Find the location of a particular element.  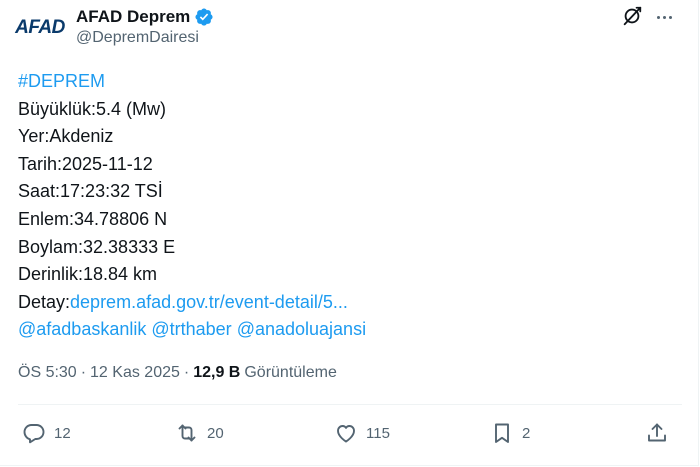

display-name: AFAD Deprem is located at coordinates (133, 17).